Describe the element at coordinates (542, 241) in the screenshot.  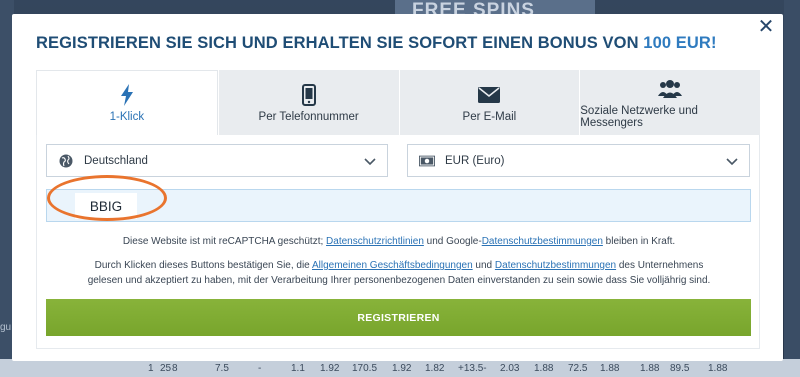
I see `google-privacy-link: Datenschutzbestimmungen` at that location.